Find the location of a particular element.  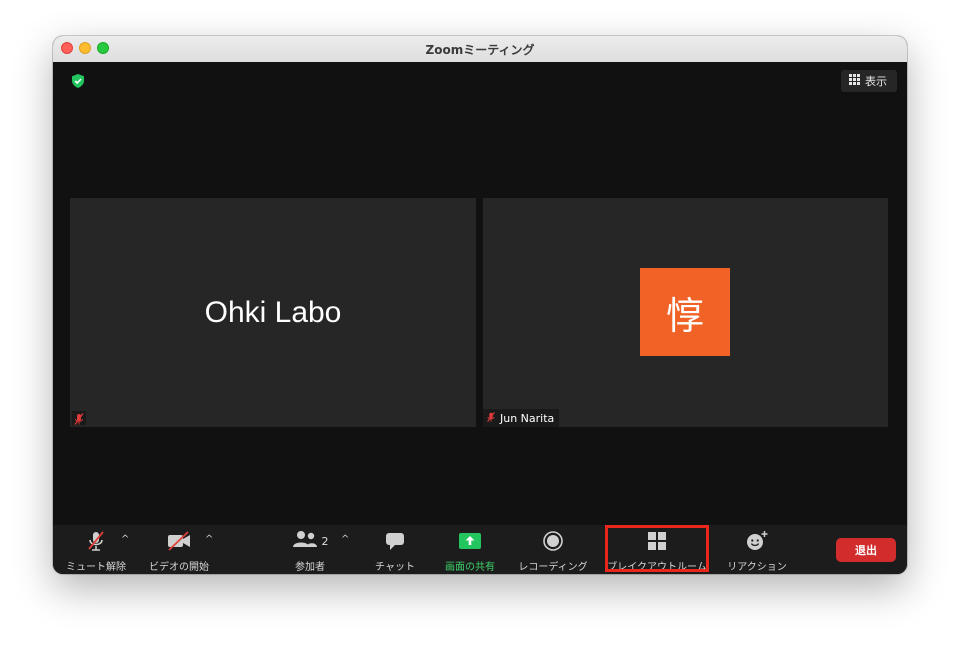

share-screen-label: 画面の共有 is located at coordinates (470, 567).